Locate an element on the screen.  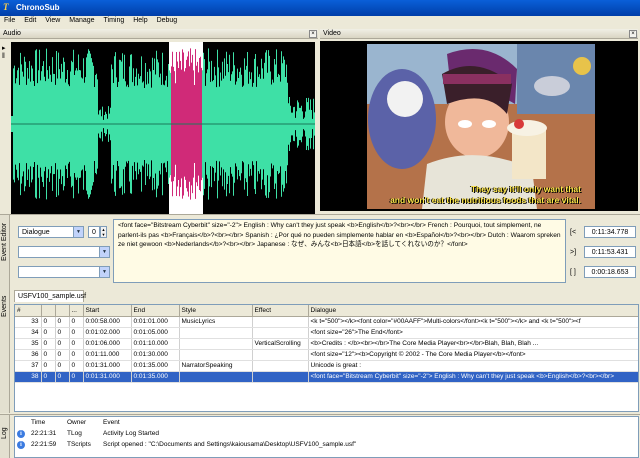
col-header-effect: Effect is located at coordinates (280, 311).